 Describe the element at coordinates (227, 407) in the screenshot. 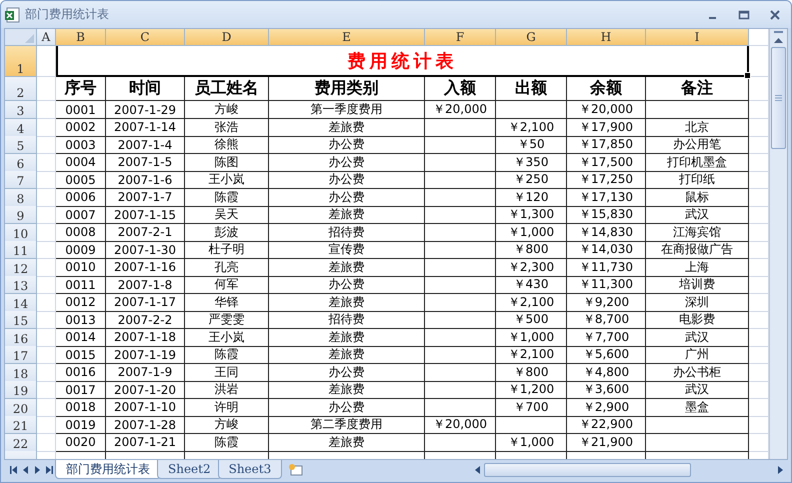

I see `table-cell: 许明` at that location.